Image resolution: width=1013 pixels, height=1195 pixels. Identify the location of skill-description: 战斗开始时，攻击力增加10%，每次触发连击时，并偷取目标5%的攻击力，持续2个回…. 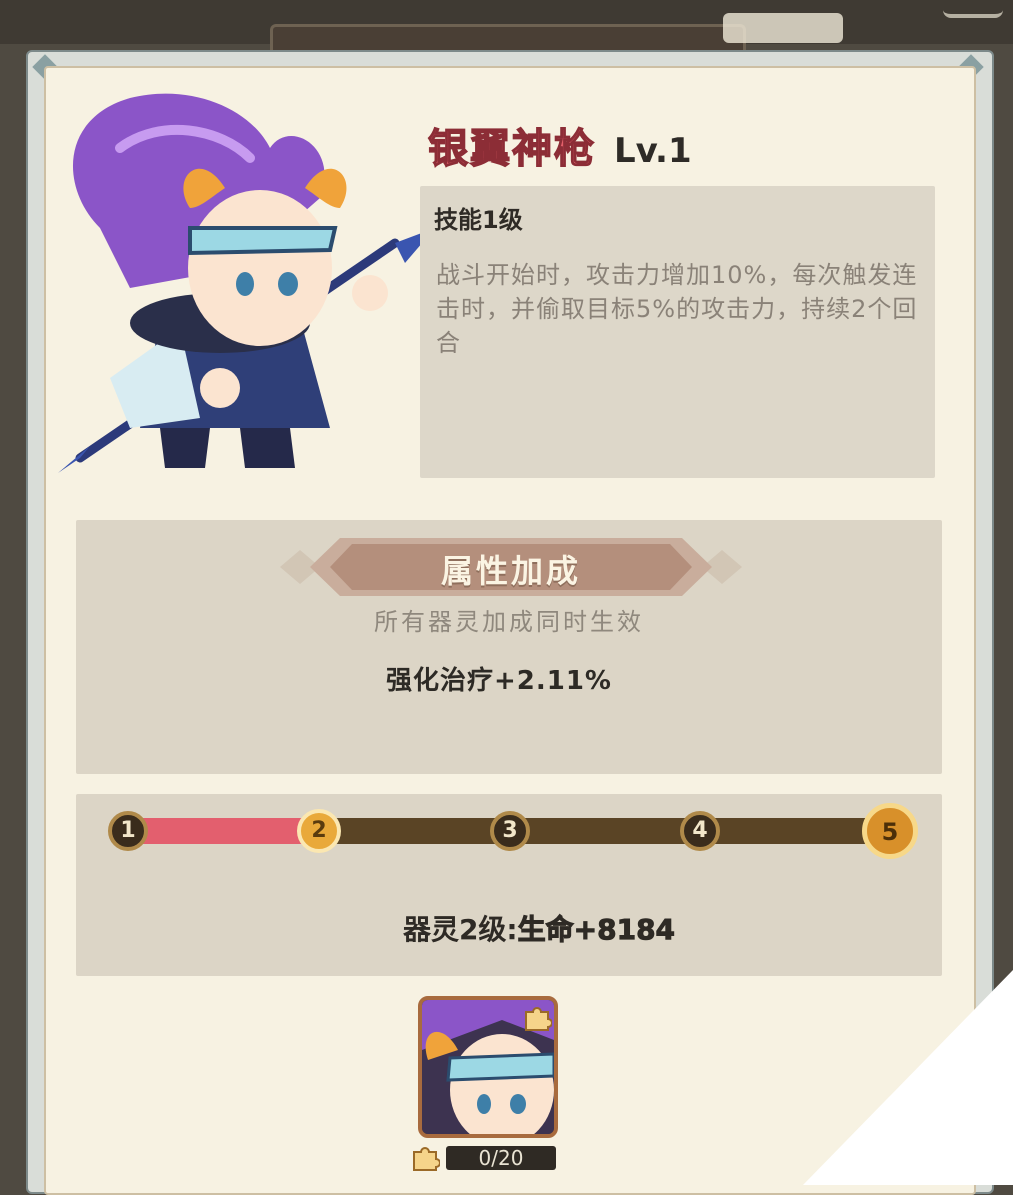
(677, 309).